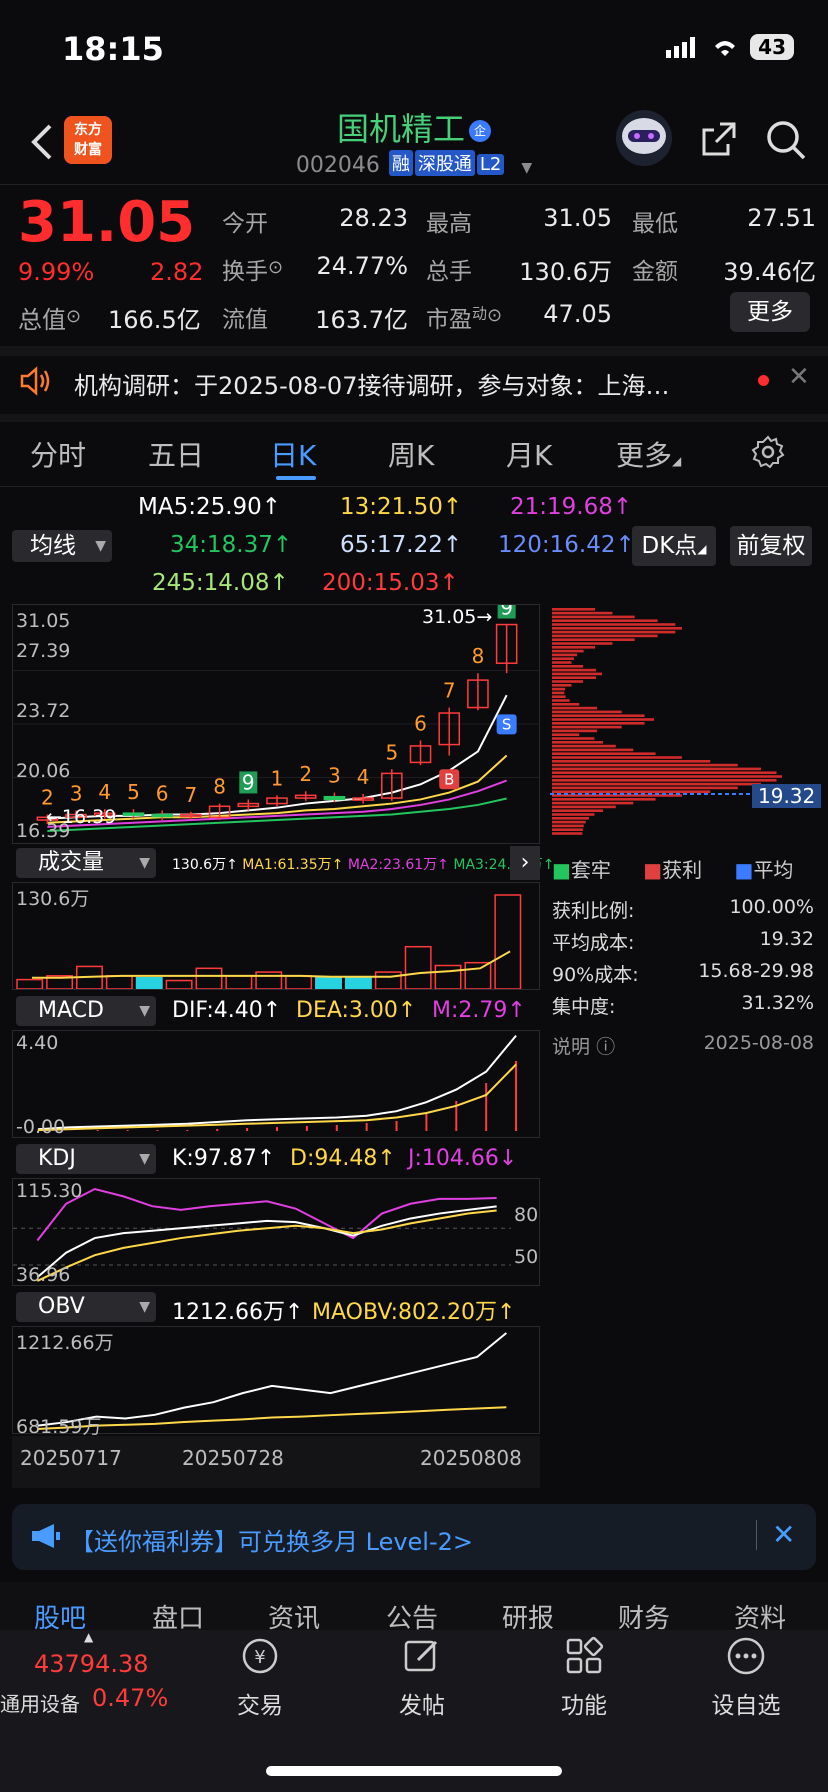 The image size is (828, 1792). Describe the element at coordinates (86, 1307) in the screenshot. I see `obv-select: OBV ▼` at that location.